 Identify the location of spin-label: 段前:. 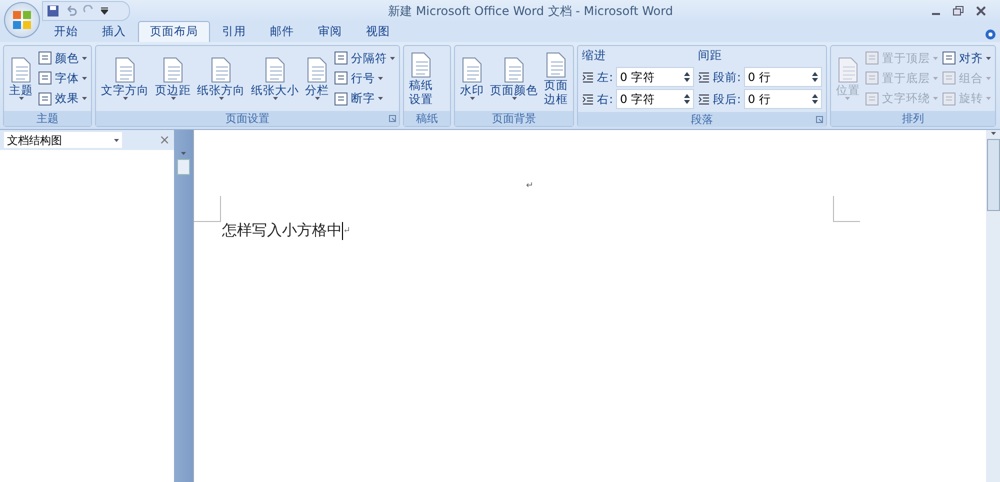
(727, 77).